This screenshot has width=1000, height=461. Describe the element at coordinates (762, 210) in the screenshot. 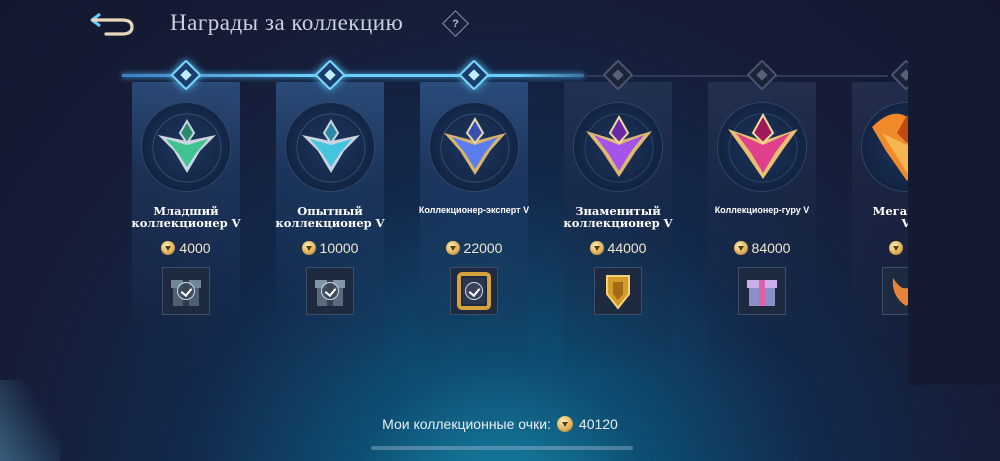

I see `rank-name: Коллекционер-гуру V` at that location.